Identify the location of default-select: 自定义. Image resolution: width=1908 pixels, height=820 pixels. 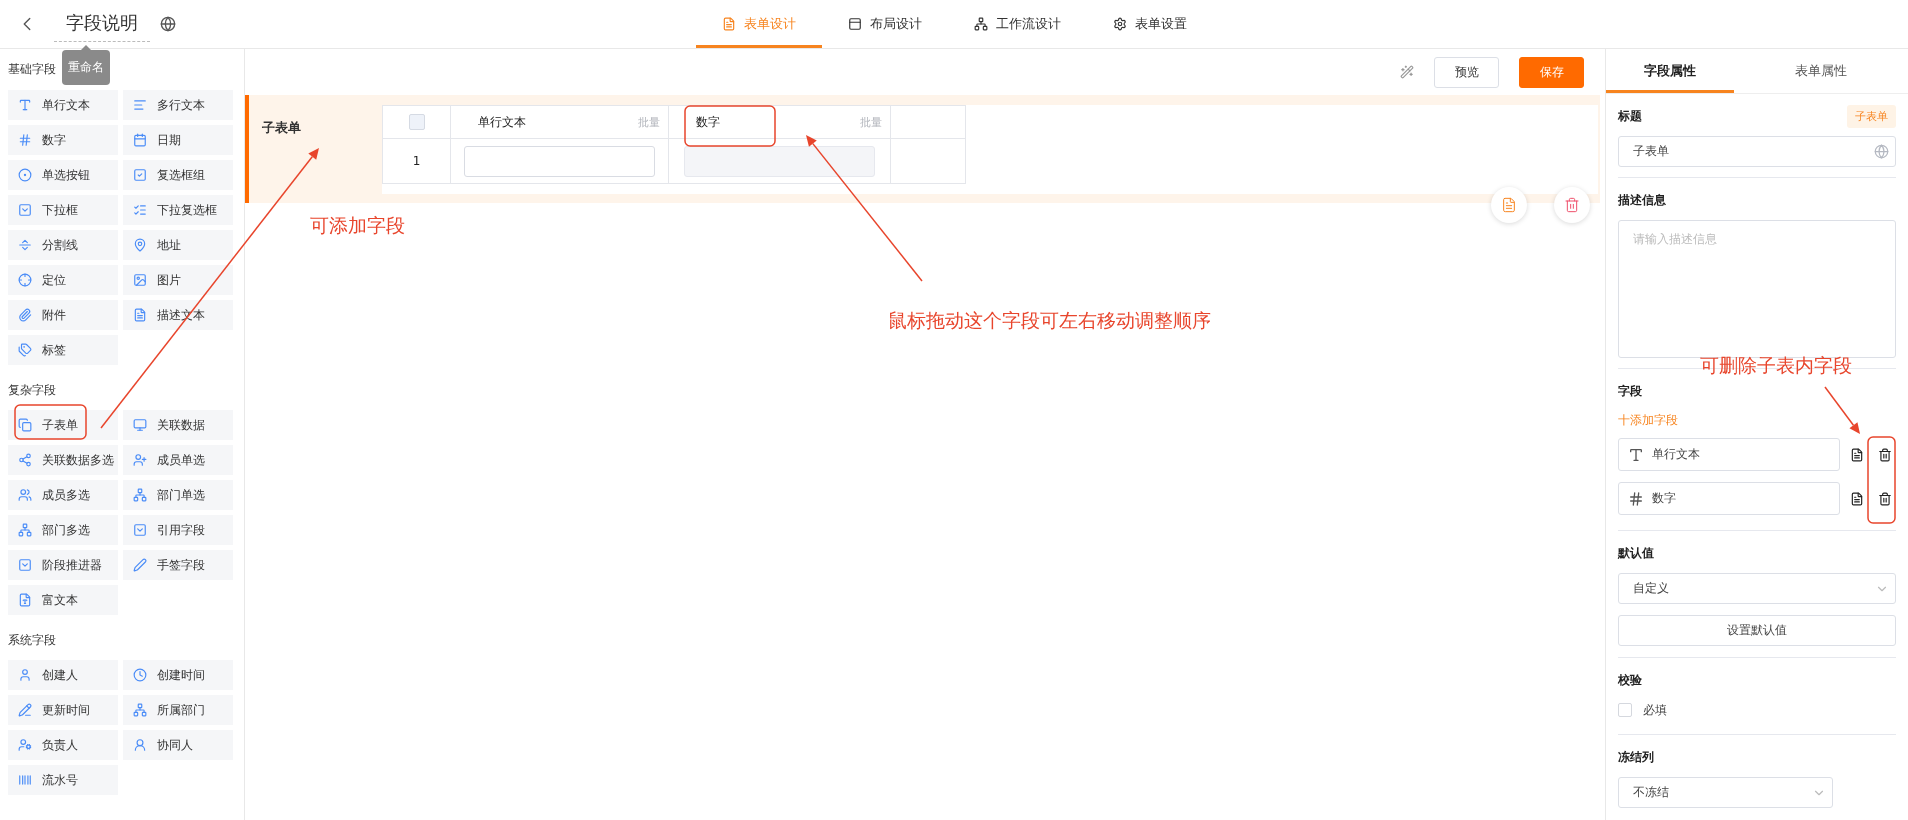
(1757, 588).